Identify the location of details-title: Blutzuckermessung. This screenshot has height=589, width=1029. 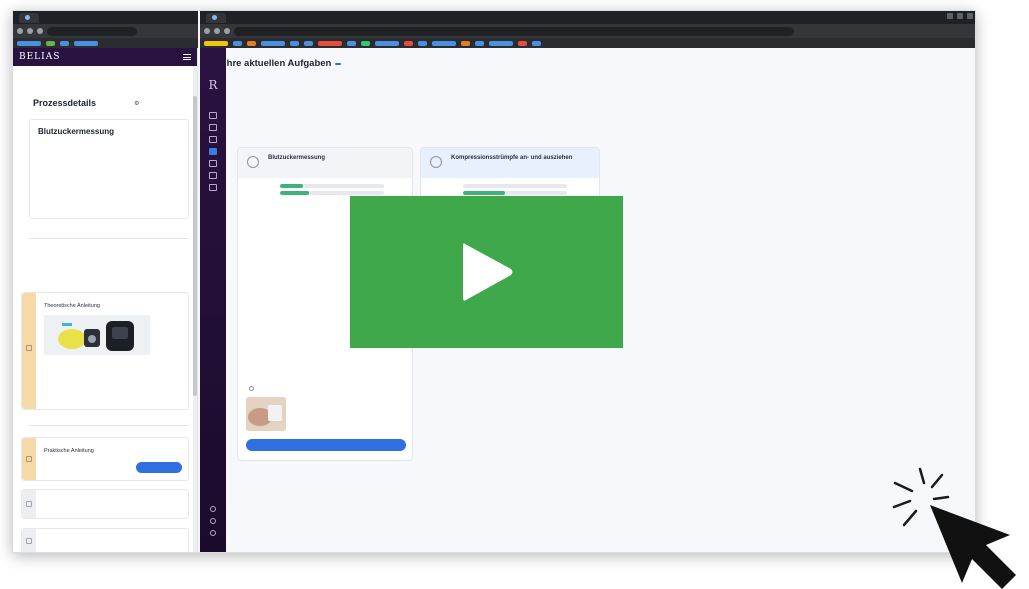
(76, 131).